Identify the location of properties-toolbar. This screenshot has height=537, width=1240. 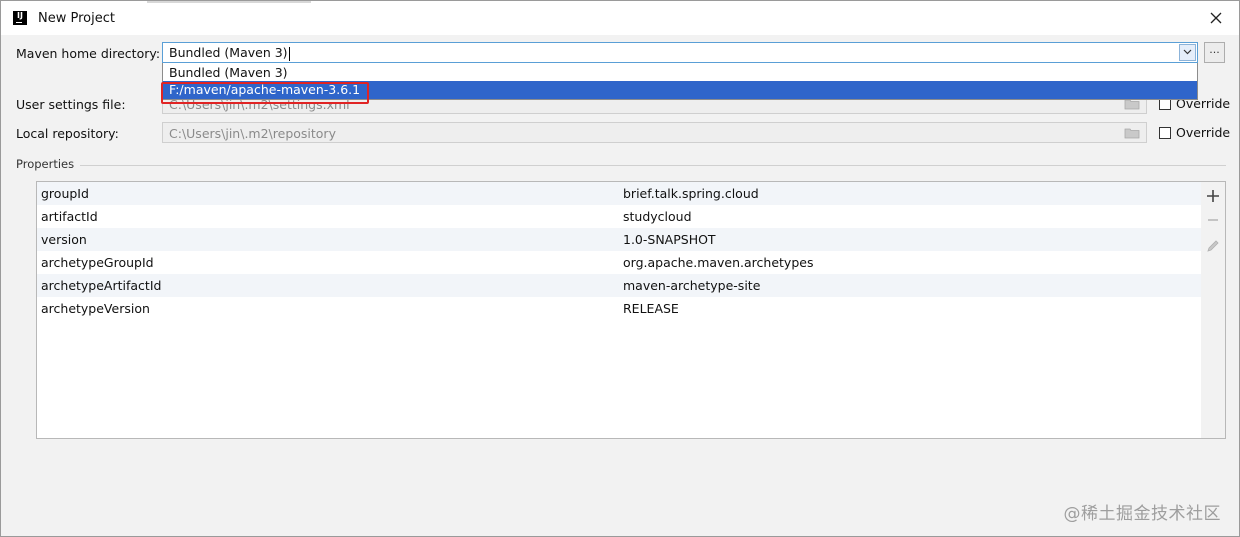
(1213, 310).